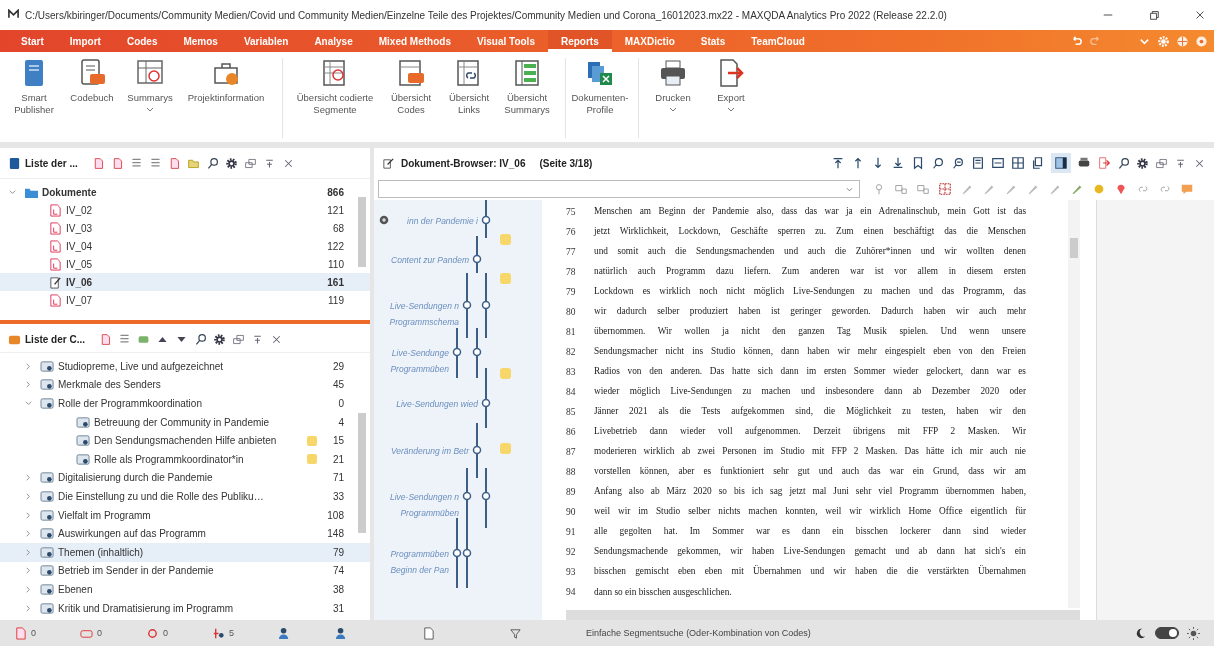 The width and height of the screenshot is (1214, 646). Describe the element at coordinates (335, 98) in the screenshot. I see `ribbon-button: Übersicht codierte Segmente` at that location.